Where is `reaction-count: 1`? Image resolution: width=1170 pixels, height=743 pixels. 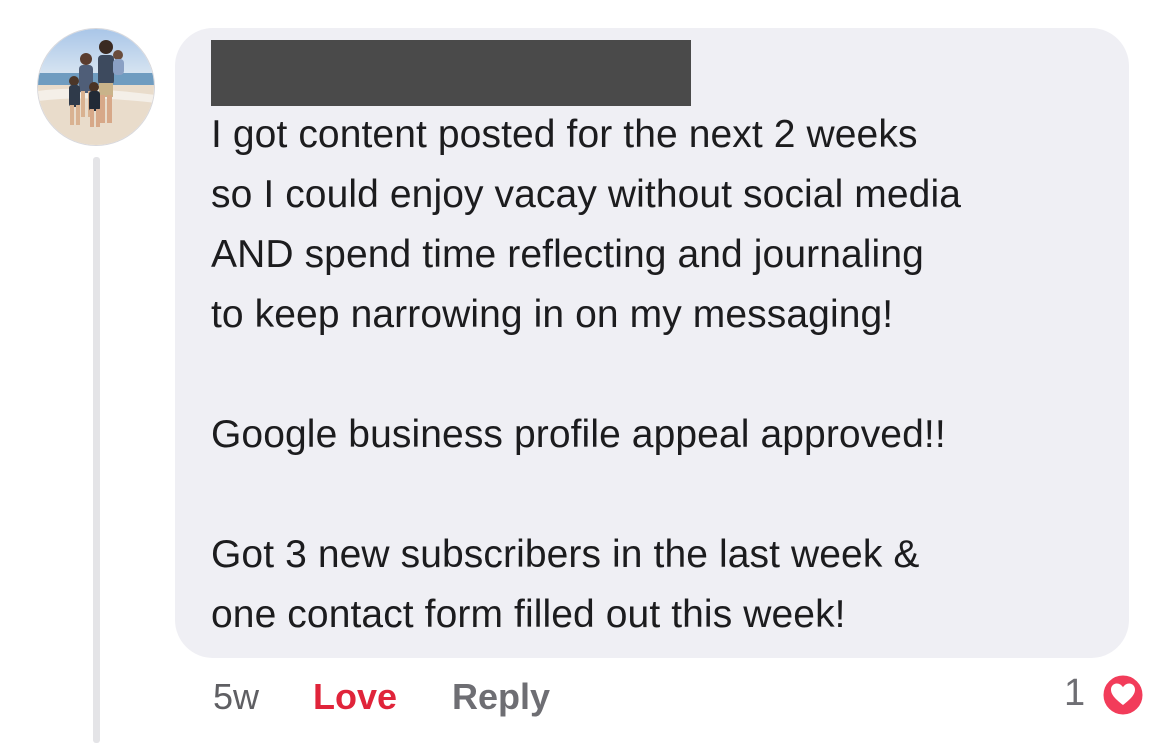
reaction-count: 1 is located at coordinates (1074, 693).